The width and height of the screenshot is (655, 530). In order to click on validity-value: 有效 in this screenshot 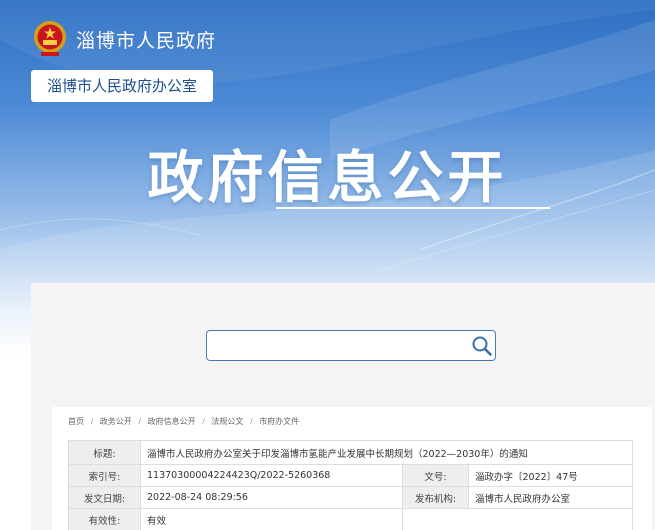, I will do `click(271, 519)`.